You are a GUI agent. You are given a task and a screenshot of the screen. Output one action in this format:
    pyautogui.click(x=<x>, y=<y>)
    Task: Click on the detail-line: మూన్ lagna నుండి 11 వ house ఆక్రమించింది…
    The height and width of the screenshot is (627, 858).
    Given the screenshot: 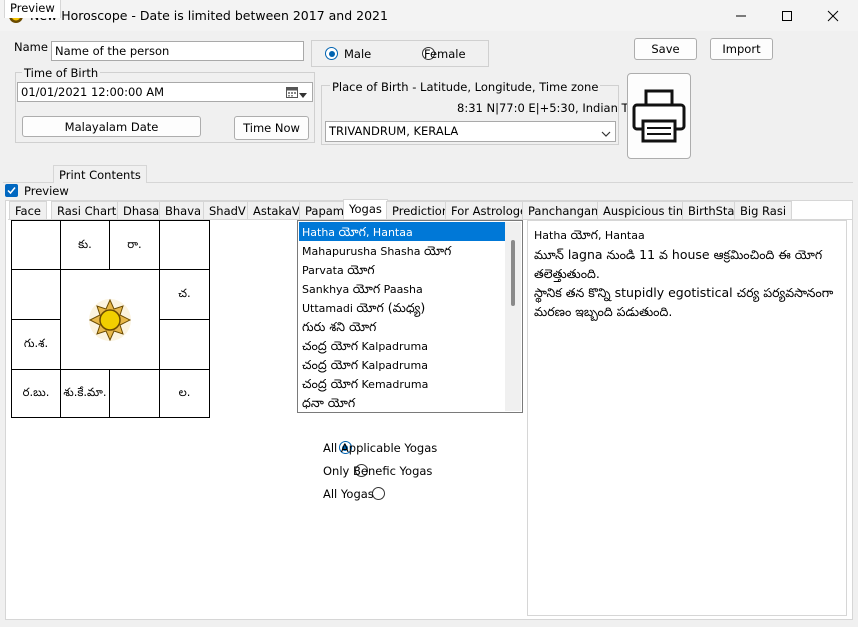 What is the action you would take?
    pyautogui.click(x=678, y=254)
    